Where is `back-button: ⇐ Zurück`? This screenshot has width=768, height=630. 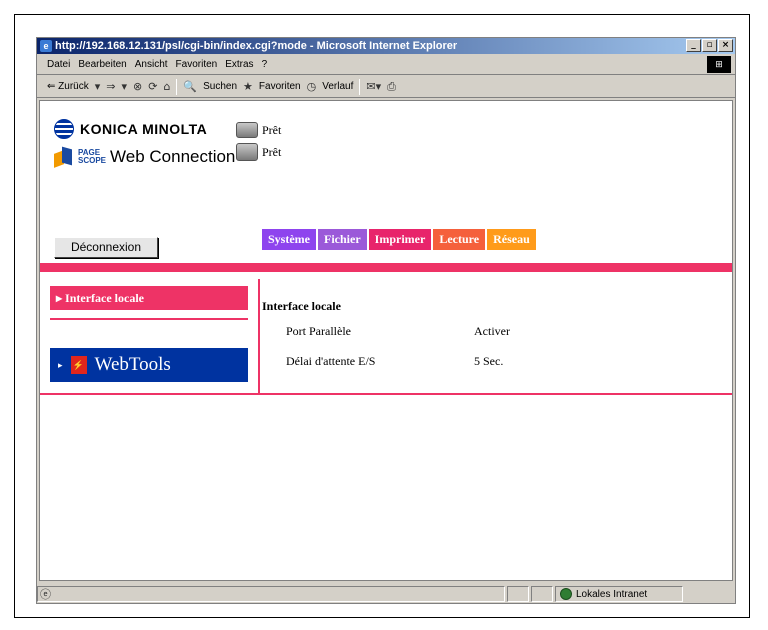 back-button: ⇐ Zurück is located at coordinates (68, 86).